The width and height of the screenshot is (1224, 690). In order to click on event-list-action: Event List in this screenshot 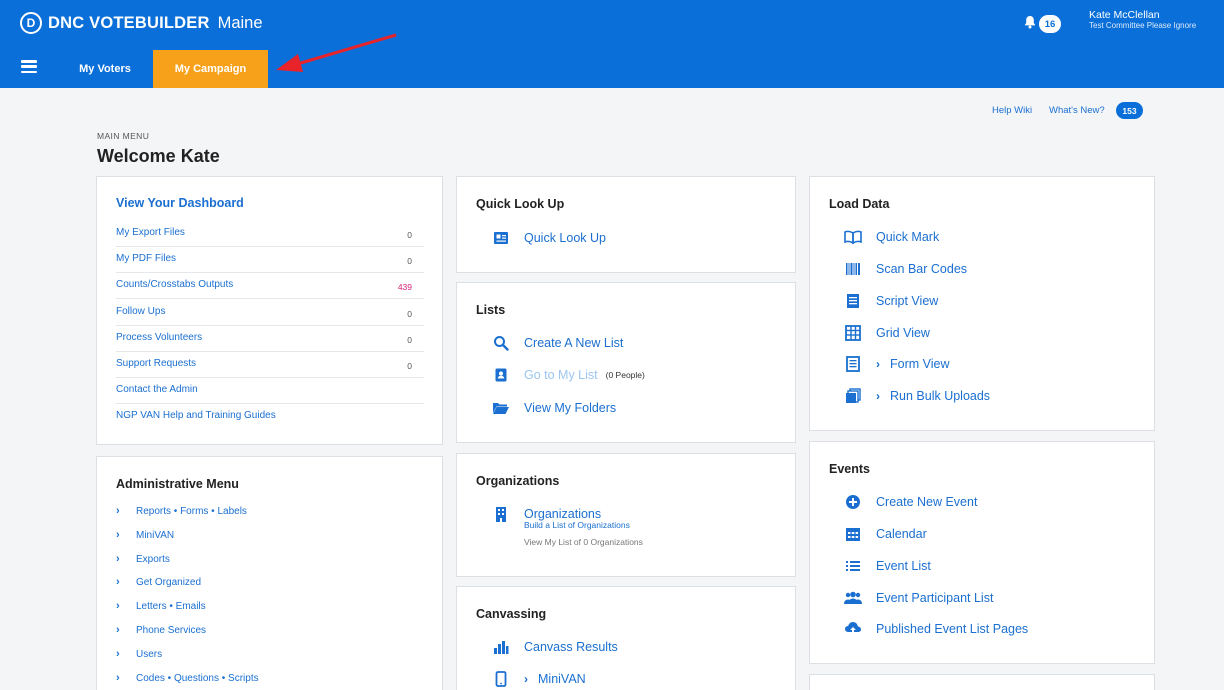, I will do `click(887, 566)`.